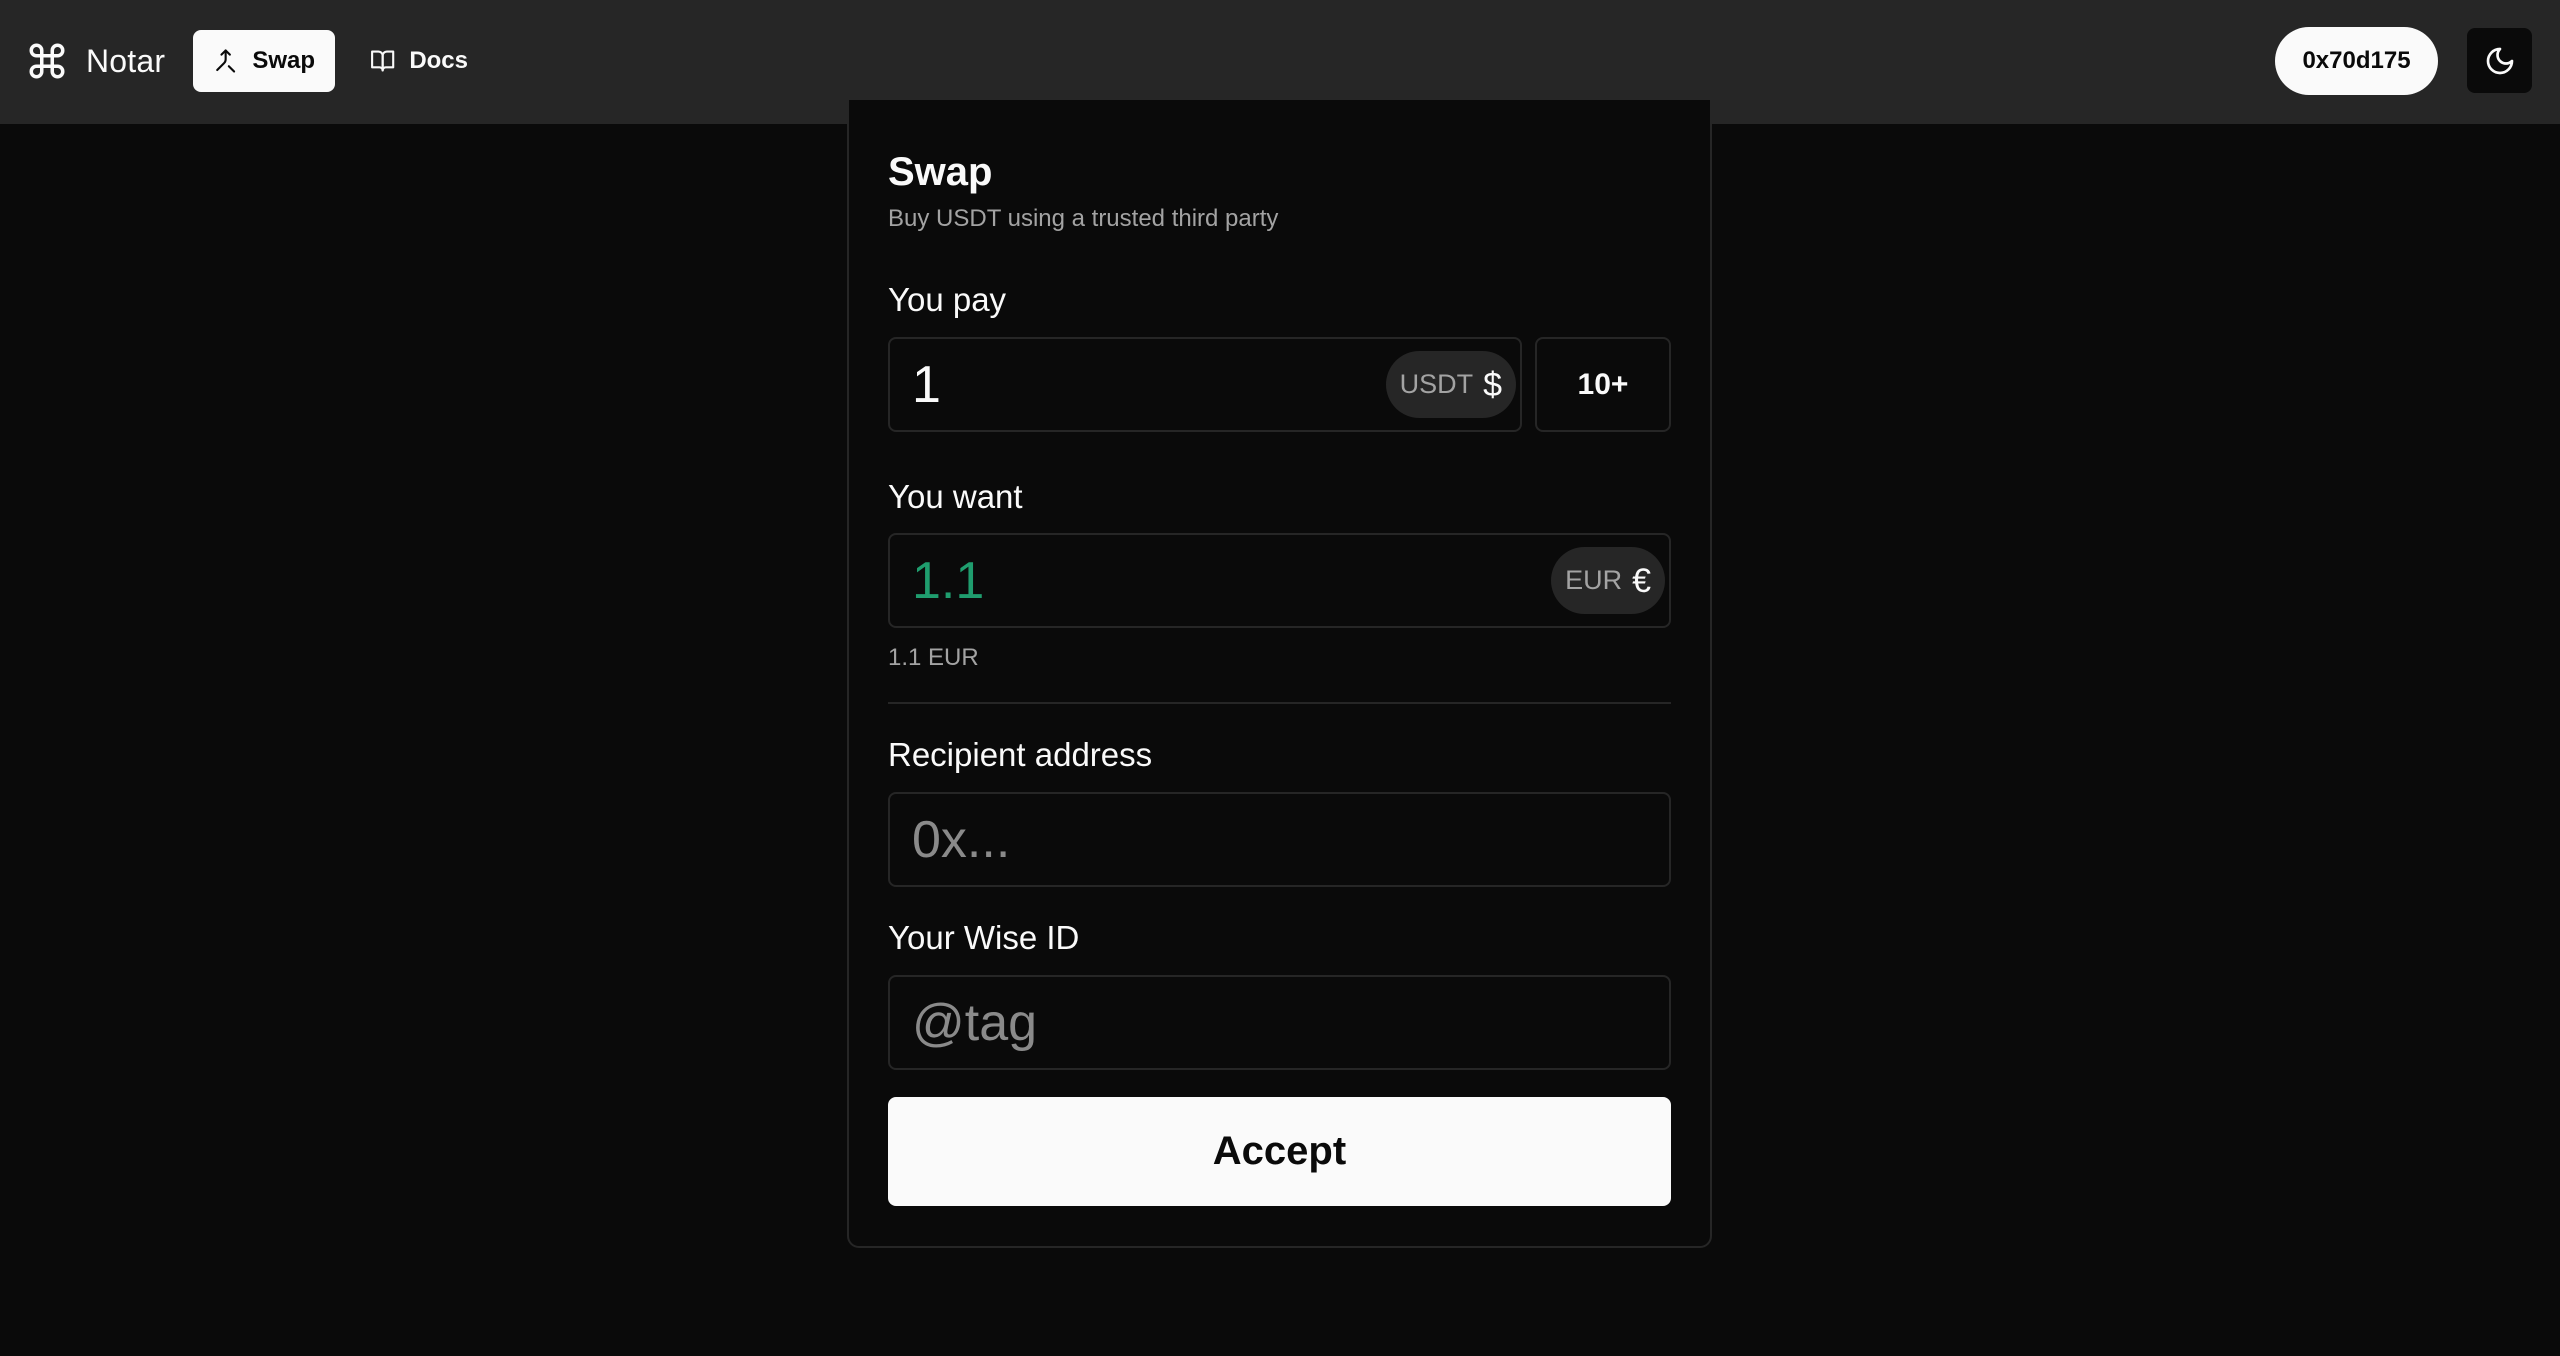 The width and height of the screenshot is (2560, 1356). Describe the element at coordinates (926, 384) in the screenshot. I see `pay-amount-value: 1` at that location.